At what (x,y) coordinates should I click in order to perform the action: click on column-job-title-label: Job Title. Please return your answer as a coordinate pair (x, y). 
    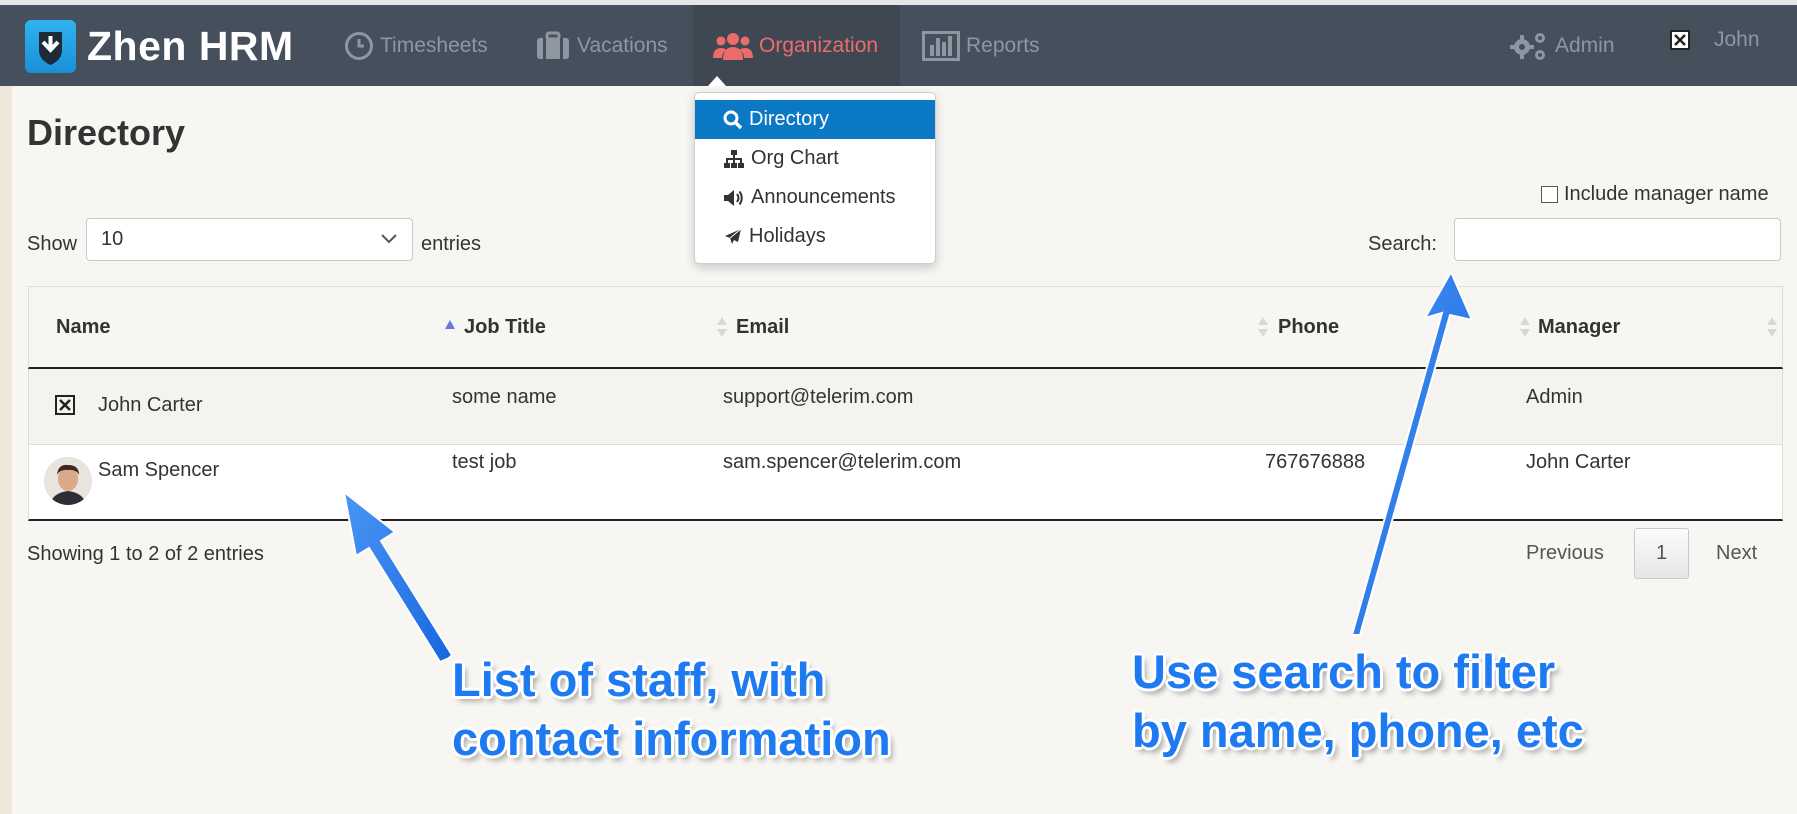
    Looking at the image, I should click on (505, 327).